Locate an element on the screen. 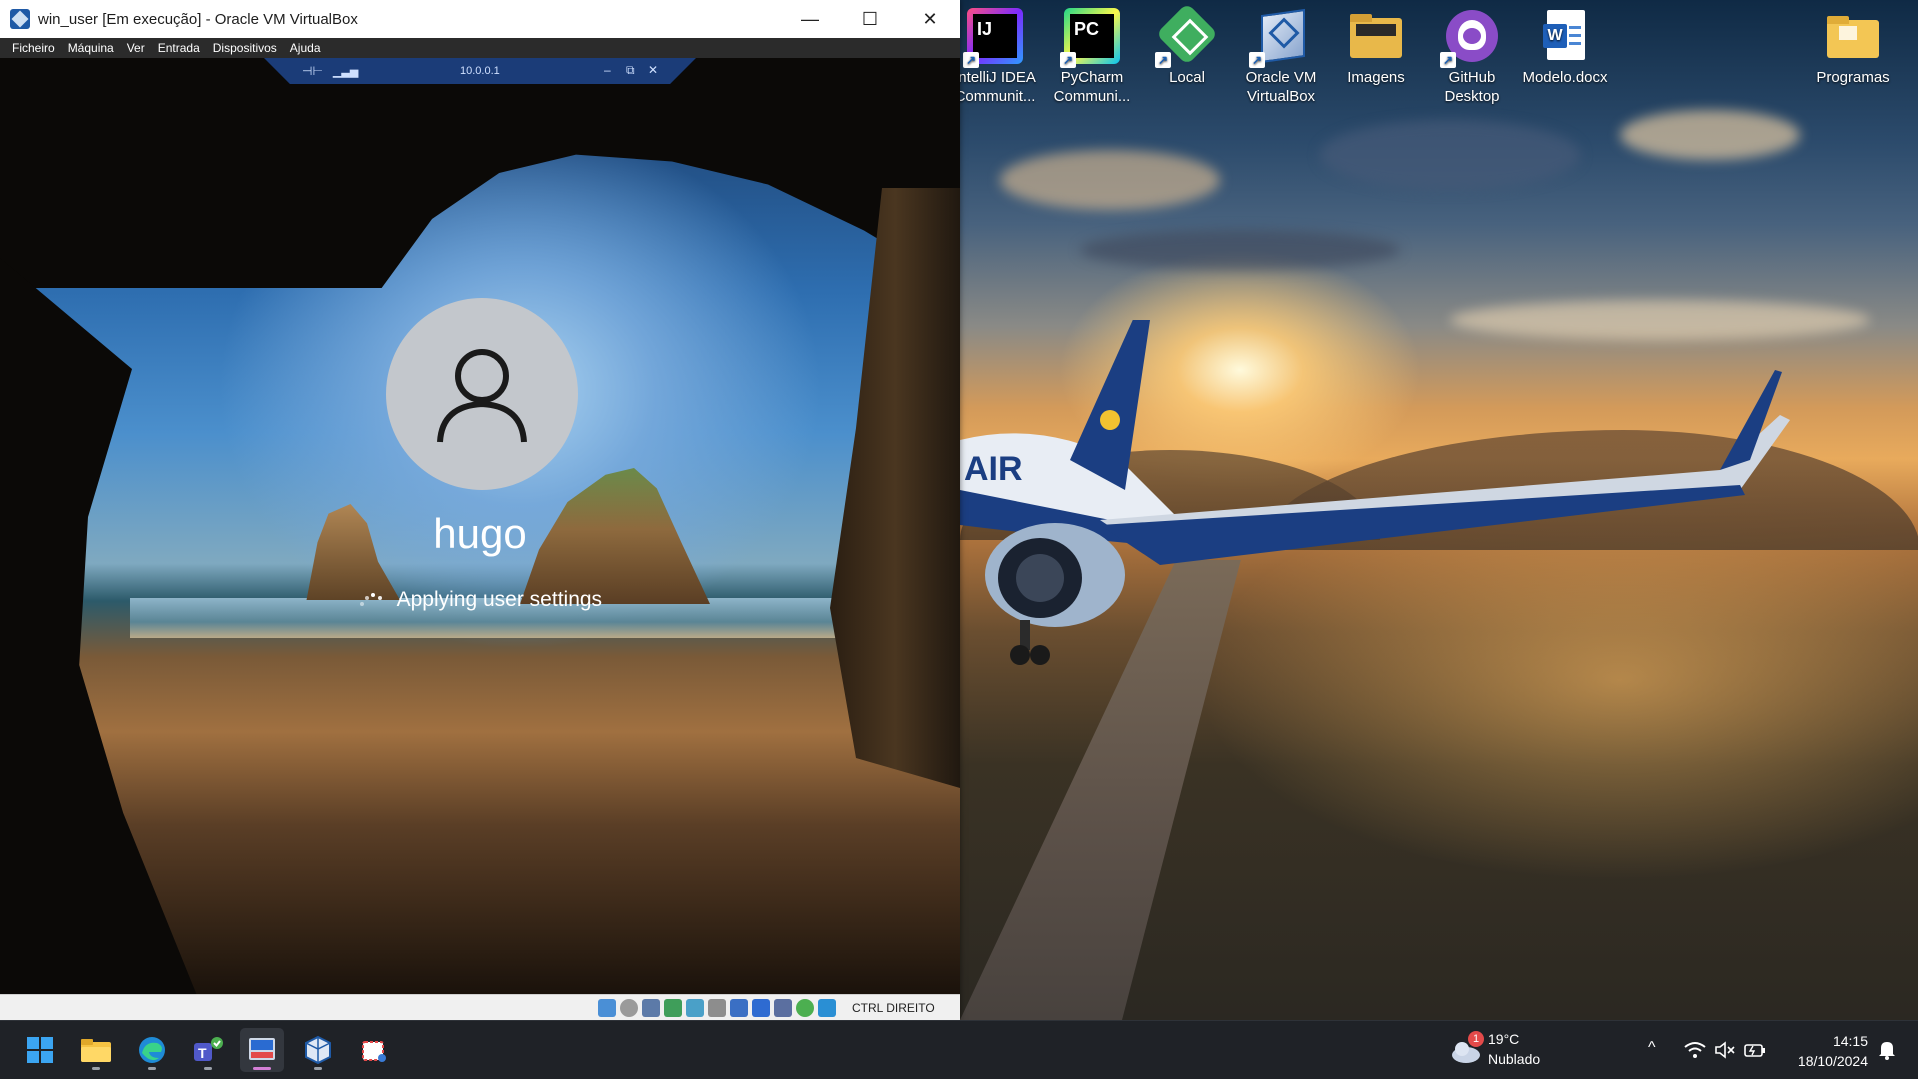 This screenshot has height=1079, width=1918. close-button: ✕ is located at coordinates (930, 19).